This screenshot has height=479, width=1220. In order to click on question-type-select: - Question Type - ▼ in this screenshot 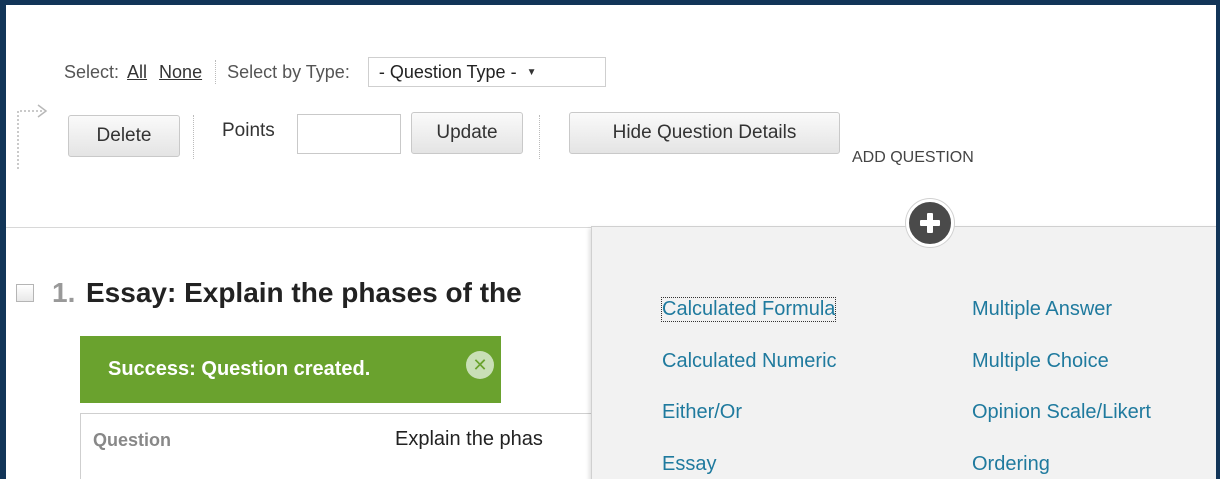, I will do `click(486, 72)`.